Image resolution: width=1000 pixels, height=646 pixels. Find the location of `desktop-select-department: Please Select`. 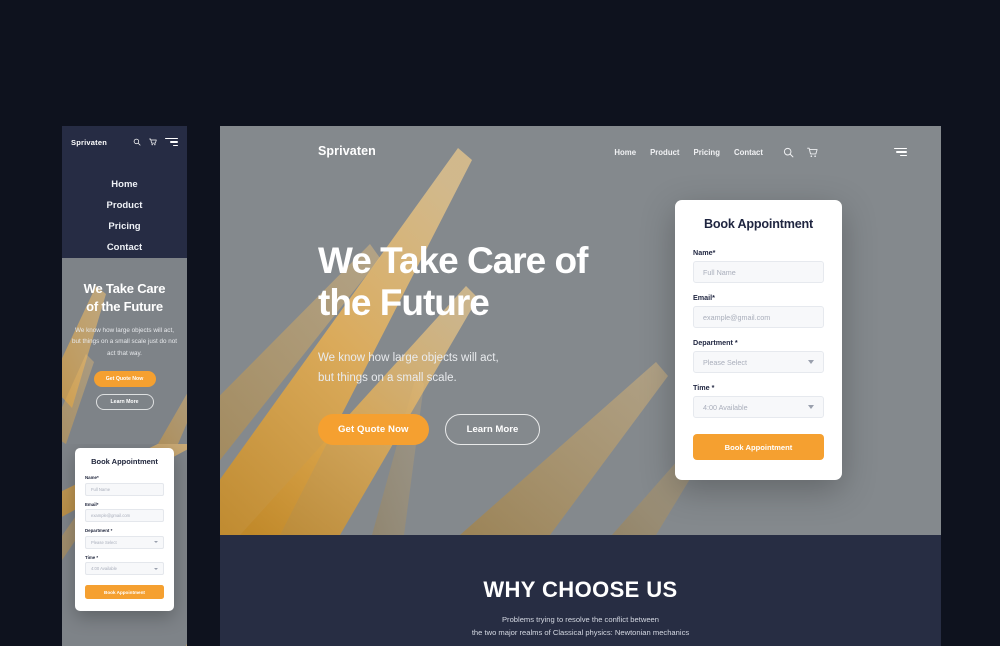

desktop-select-department: Please Select is located at coordinates (758, 362).